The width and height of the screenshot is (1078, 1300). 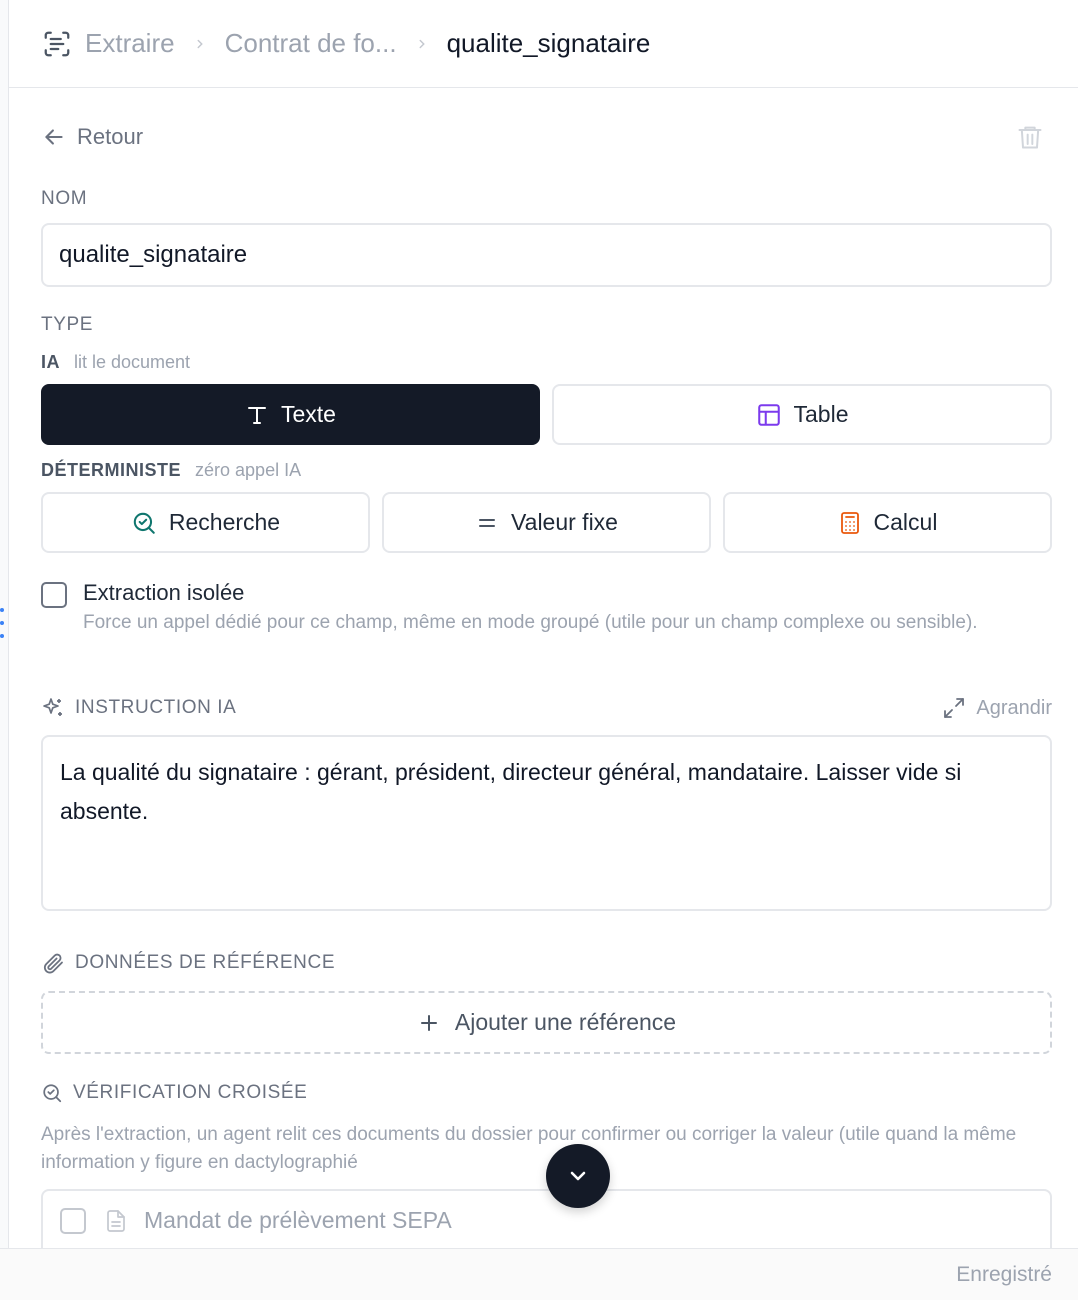 What do you see at coordinates (132, 362) in the screenshot?
I see `ai-group-subtitle: lit le document` at bounding box center [132, 362].